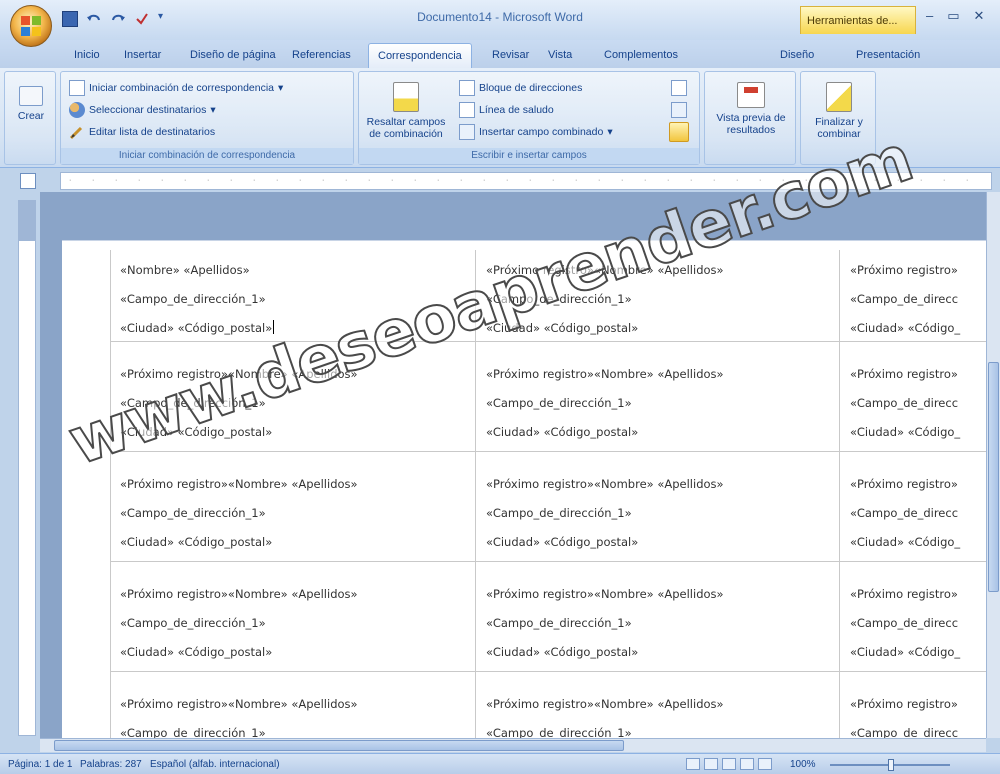 The width and height of the screenshot is (1000, 774). What do you see at coordinates (520, 88) in the screenshot?
I see `bloque-direcciones-button: Bloque de direcciones` at bounding box center [520, 88].